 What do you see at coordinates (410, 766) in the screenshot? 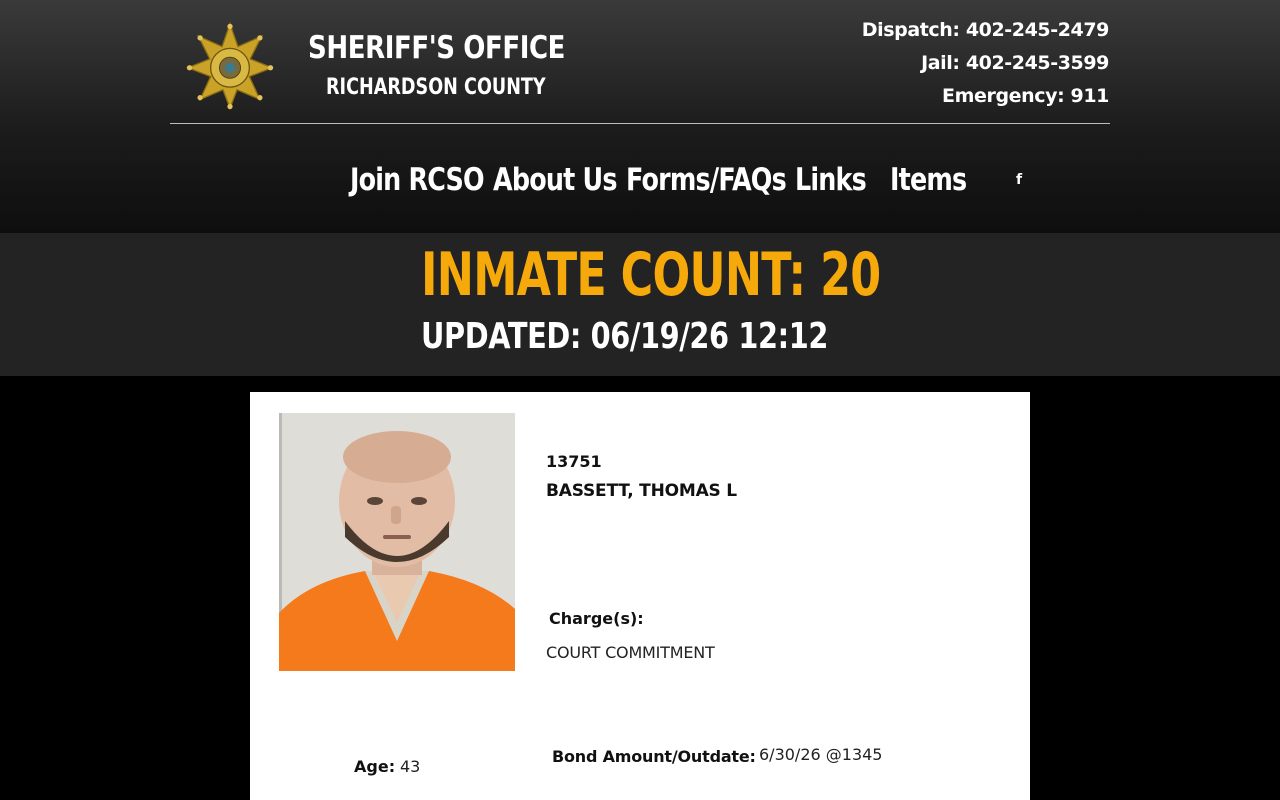
I see `age-value: 43` at bounding box center [410, 766].